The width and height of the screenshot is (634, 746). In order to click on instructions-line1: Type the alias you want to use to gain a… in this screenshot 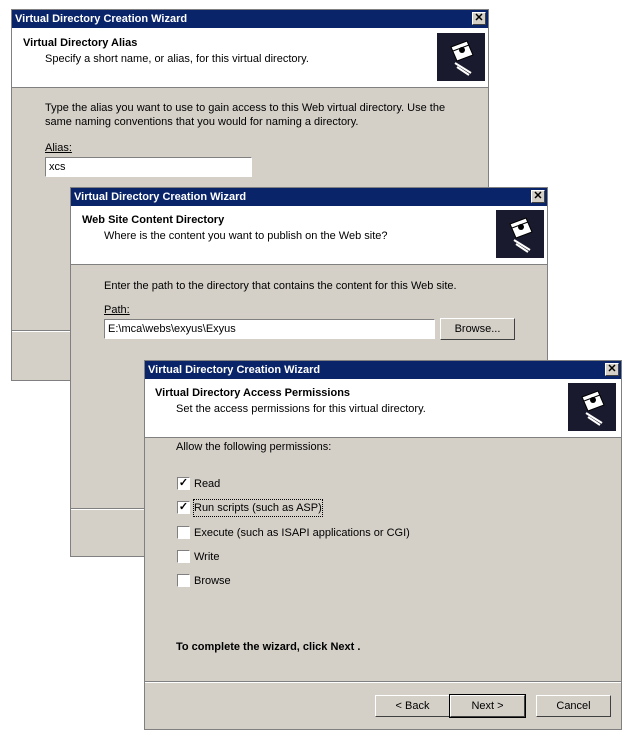, I will do `click(245, 108)`.